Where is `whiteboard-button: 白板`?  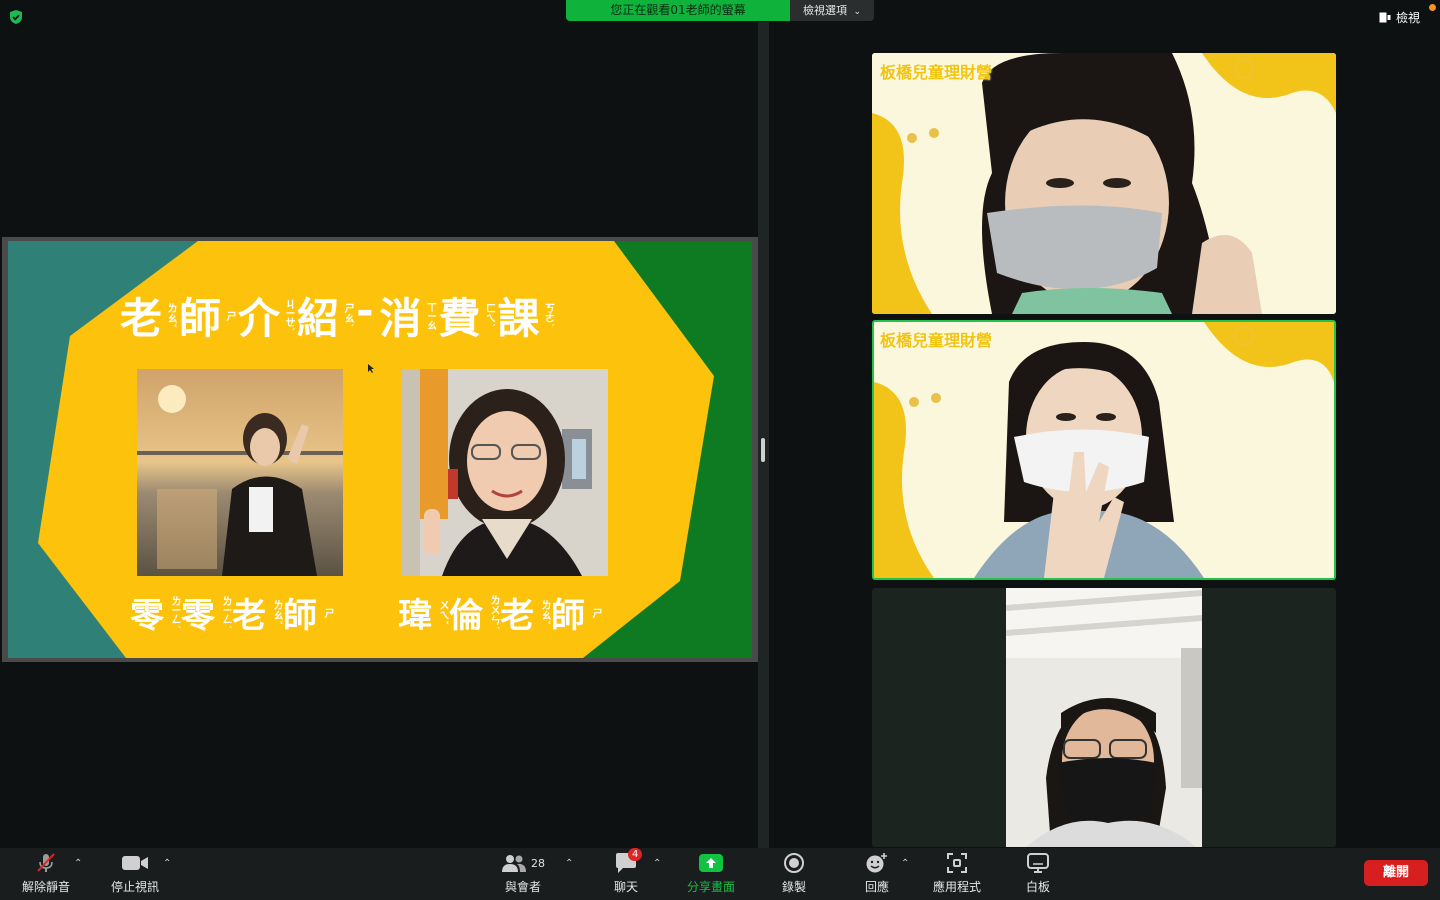
whiteboard-button: 白板 is located at coordinates (1038, 872).